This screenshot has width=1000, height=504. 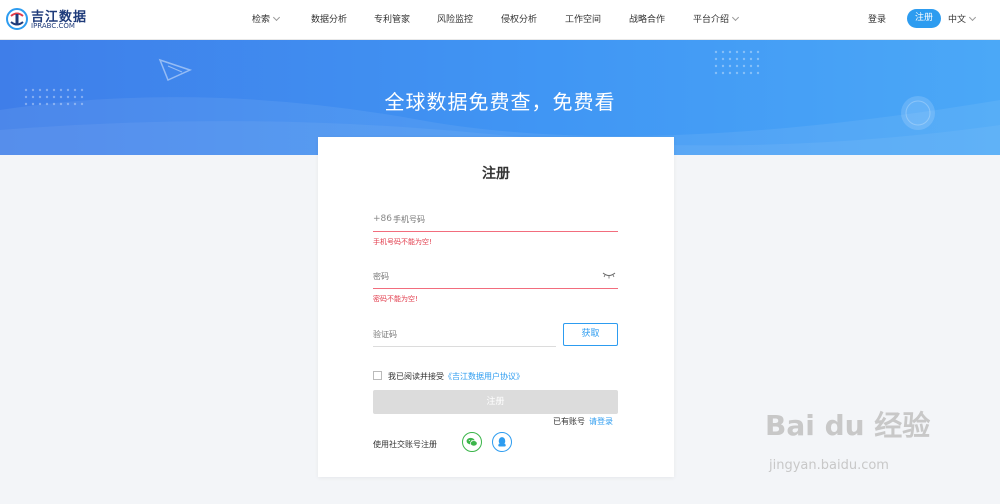 I want to click on nav-item-risk-monitor: 风险监控, so click(x=455, y=18).